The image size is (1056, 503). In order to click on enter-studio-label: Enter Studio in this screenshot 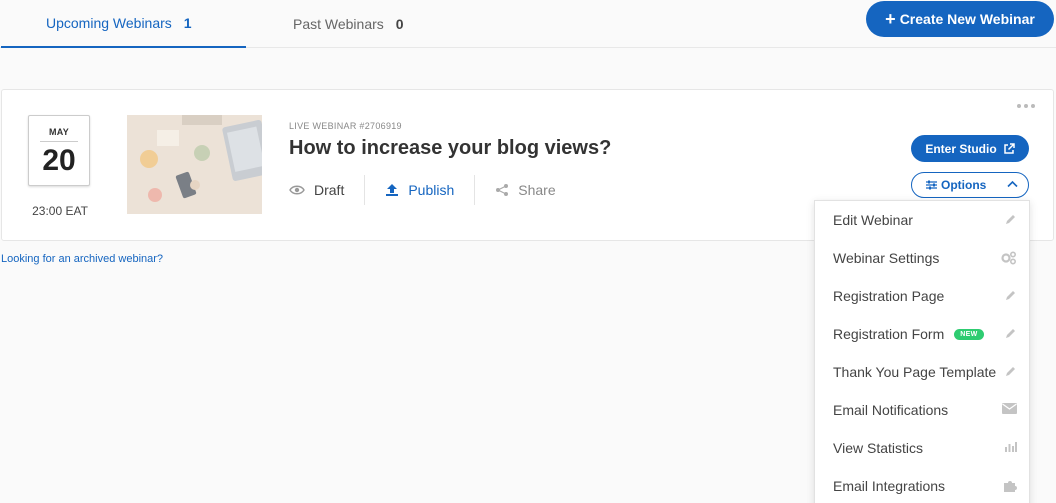, I will do `click(961, 148)`.